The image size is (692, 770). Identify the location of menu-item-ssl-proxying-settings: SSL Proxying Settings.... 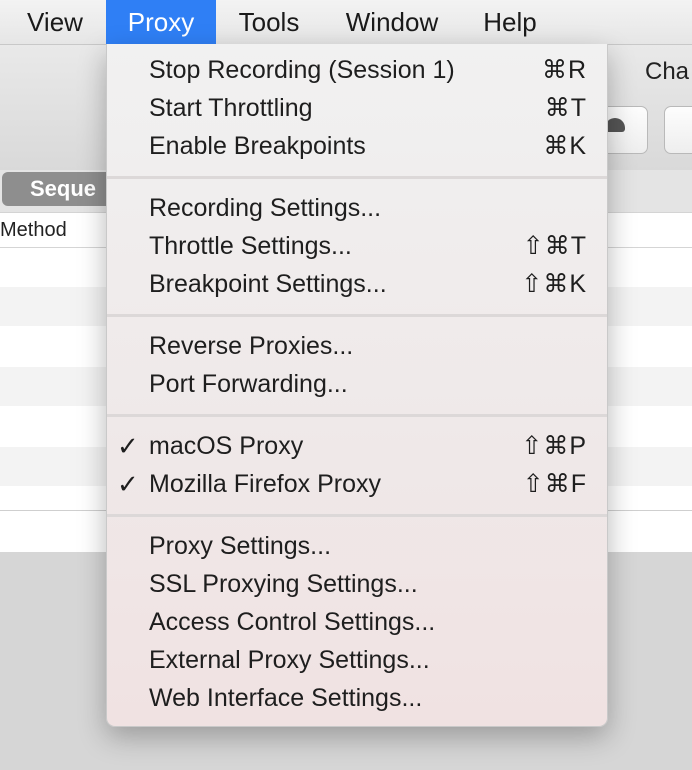
(357, 584).